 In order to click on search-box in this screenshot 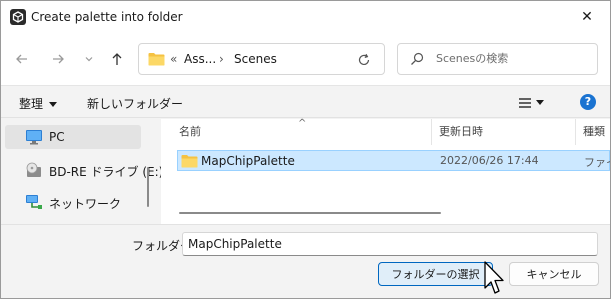, I will do `click(497, 59)`.